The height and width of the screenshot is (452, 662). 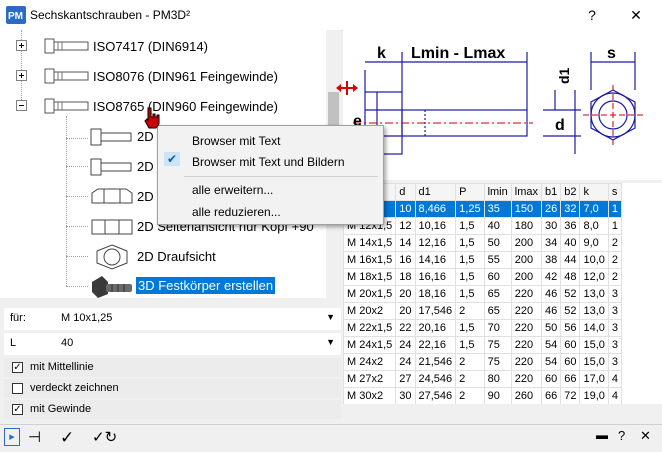 I want to click on table-row: M 20x2 20 17,546 2 65 220 46 52 13,0 3, so click(x=483, y=311).